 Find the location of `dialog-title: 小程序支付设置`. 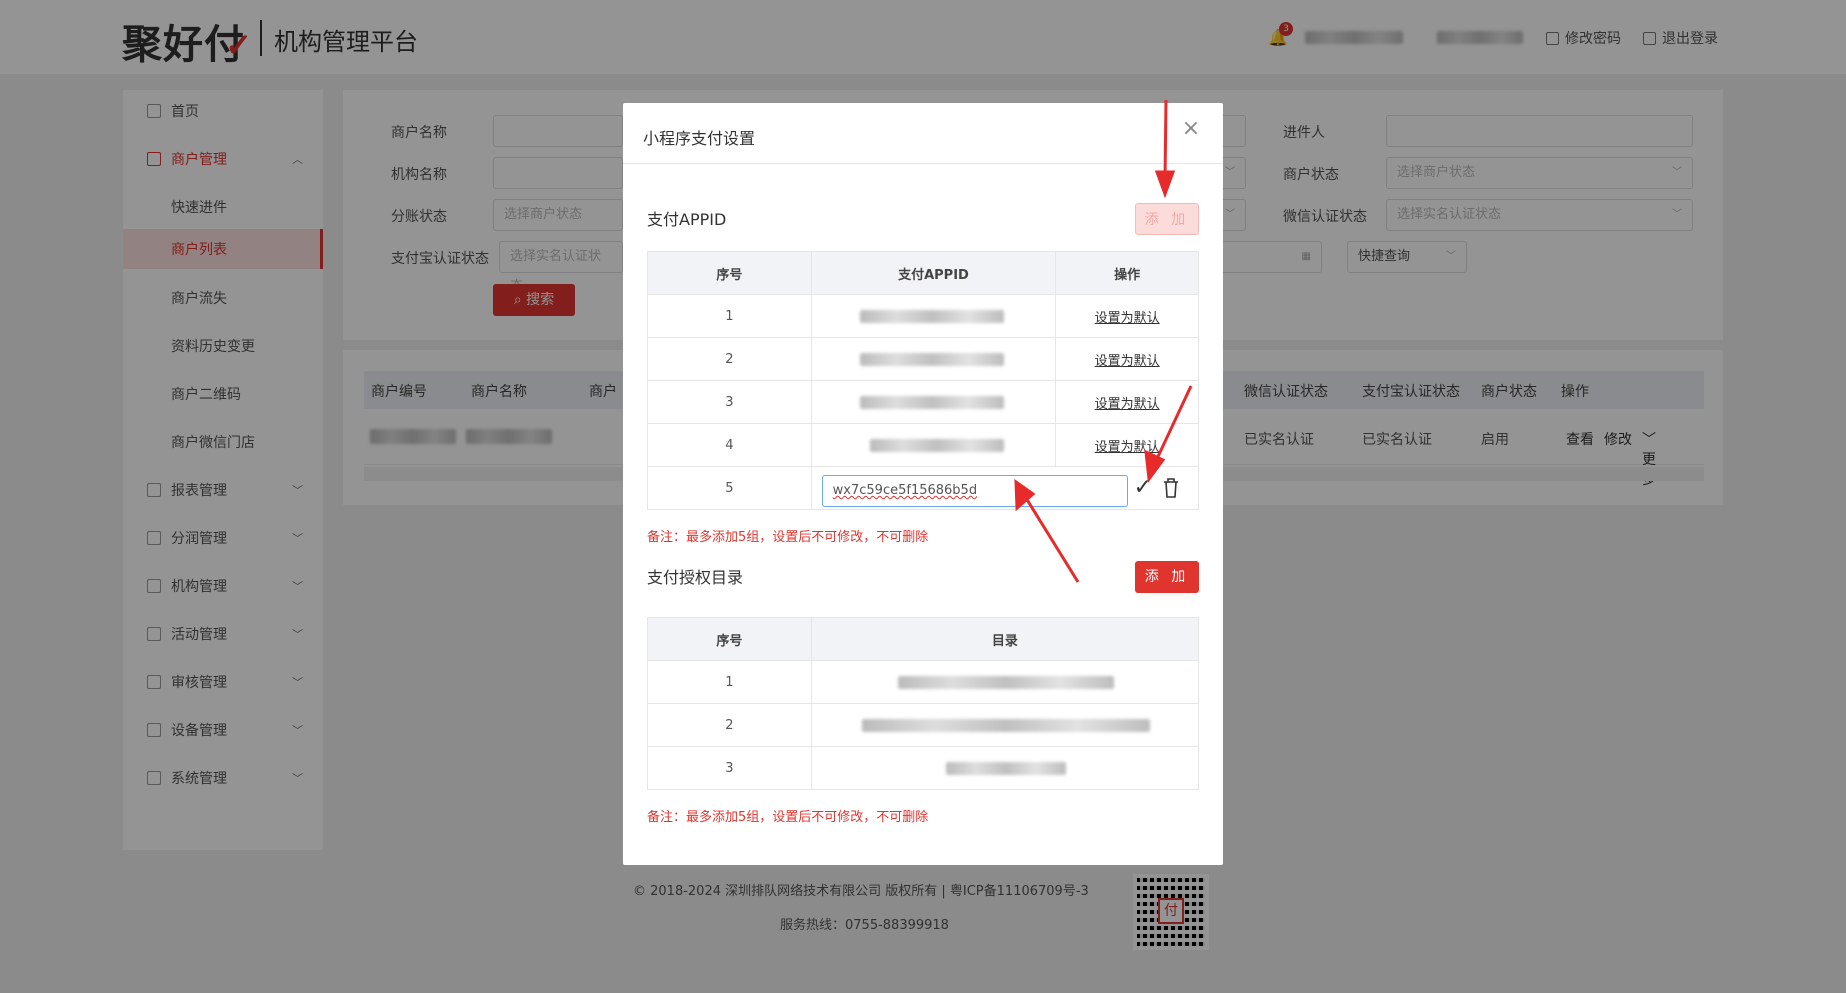

dialog-title: 小程序支付设置 is located at coordinates (699, 138).